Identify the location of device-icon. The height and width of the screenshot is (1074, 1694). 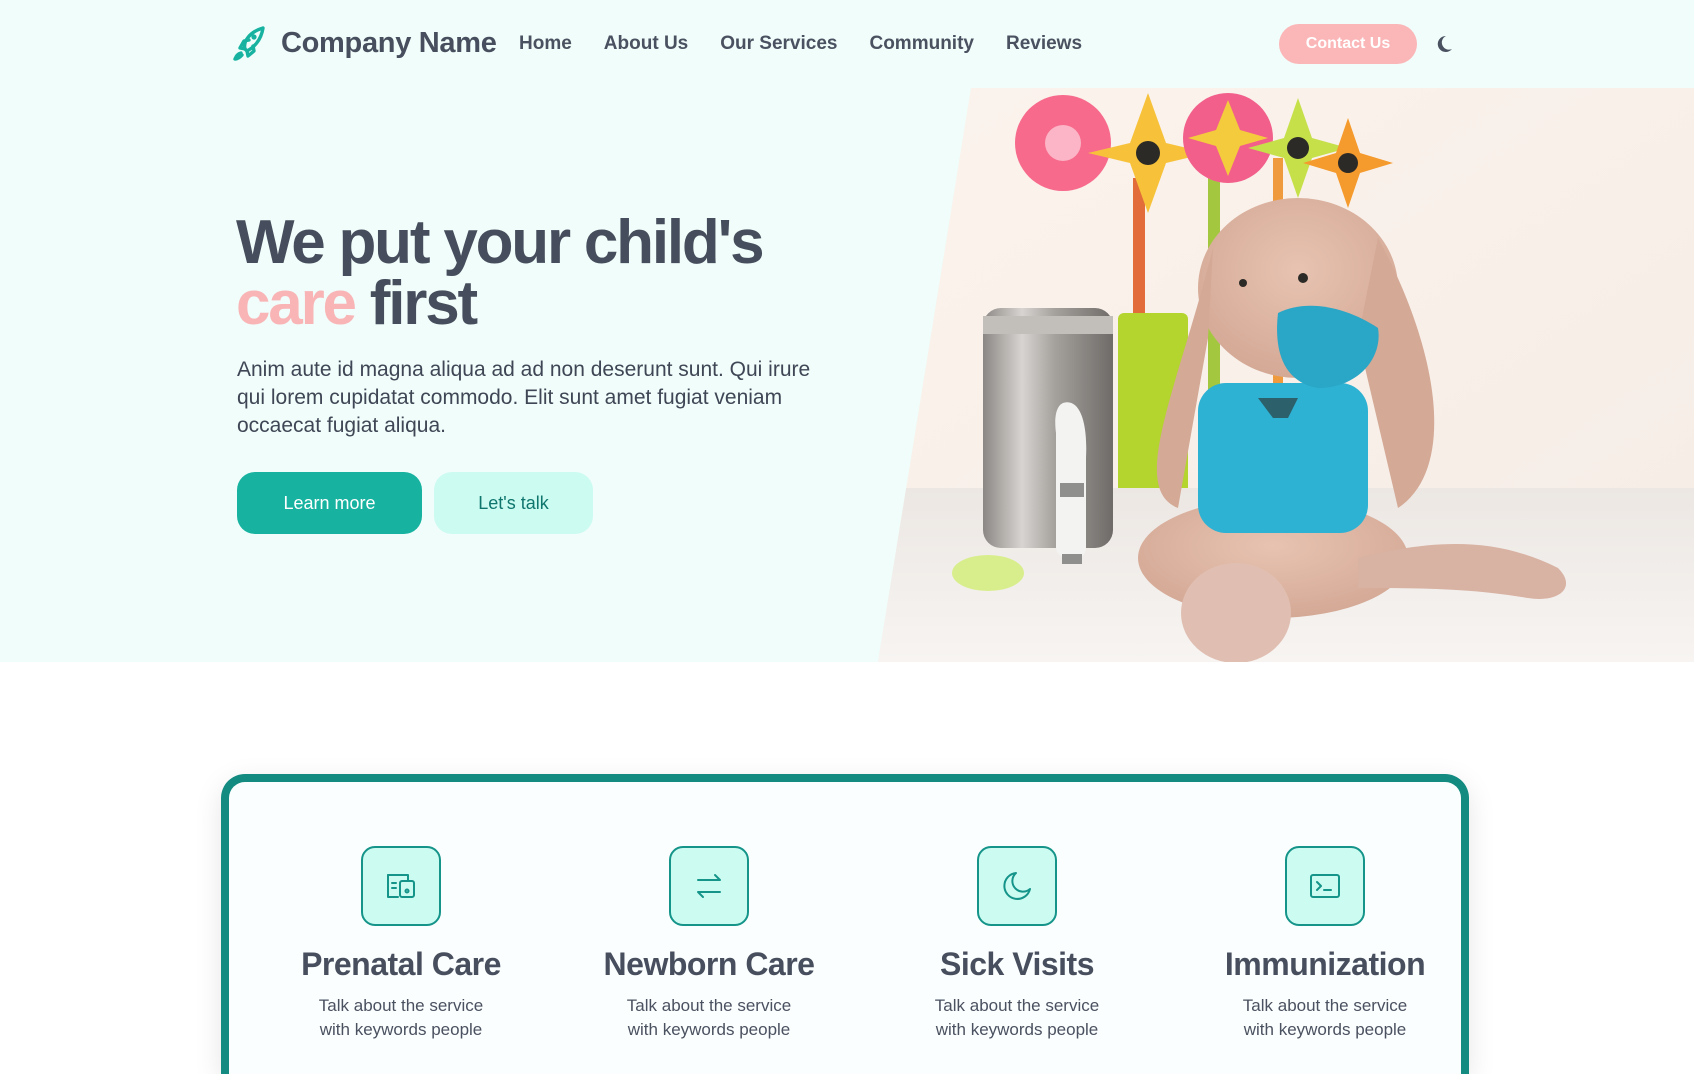
(401, 886).